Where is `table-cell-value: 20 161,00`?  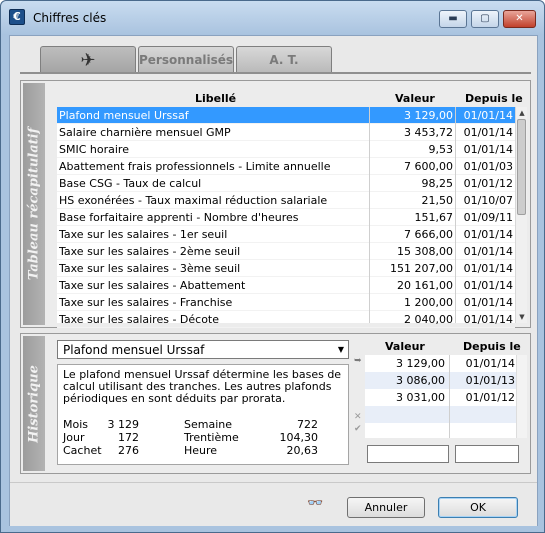
table-cell-value: 20 161,00 is located at coordinates (425, 285).